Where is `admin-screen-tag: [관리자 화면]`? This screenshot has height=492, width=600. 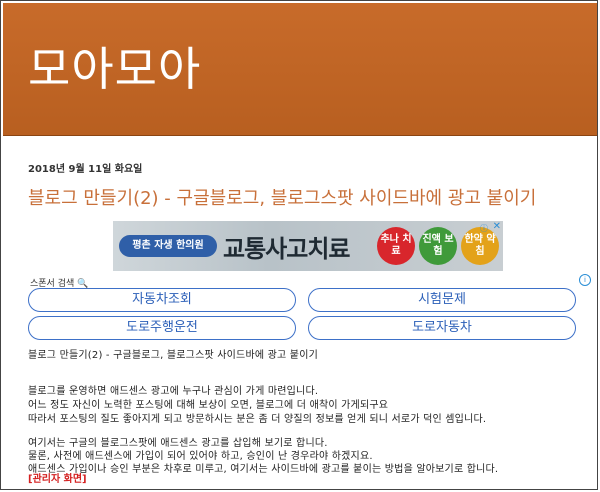 admin-screen-tag: [관리자 화면] is located at coordinates (57, 479).